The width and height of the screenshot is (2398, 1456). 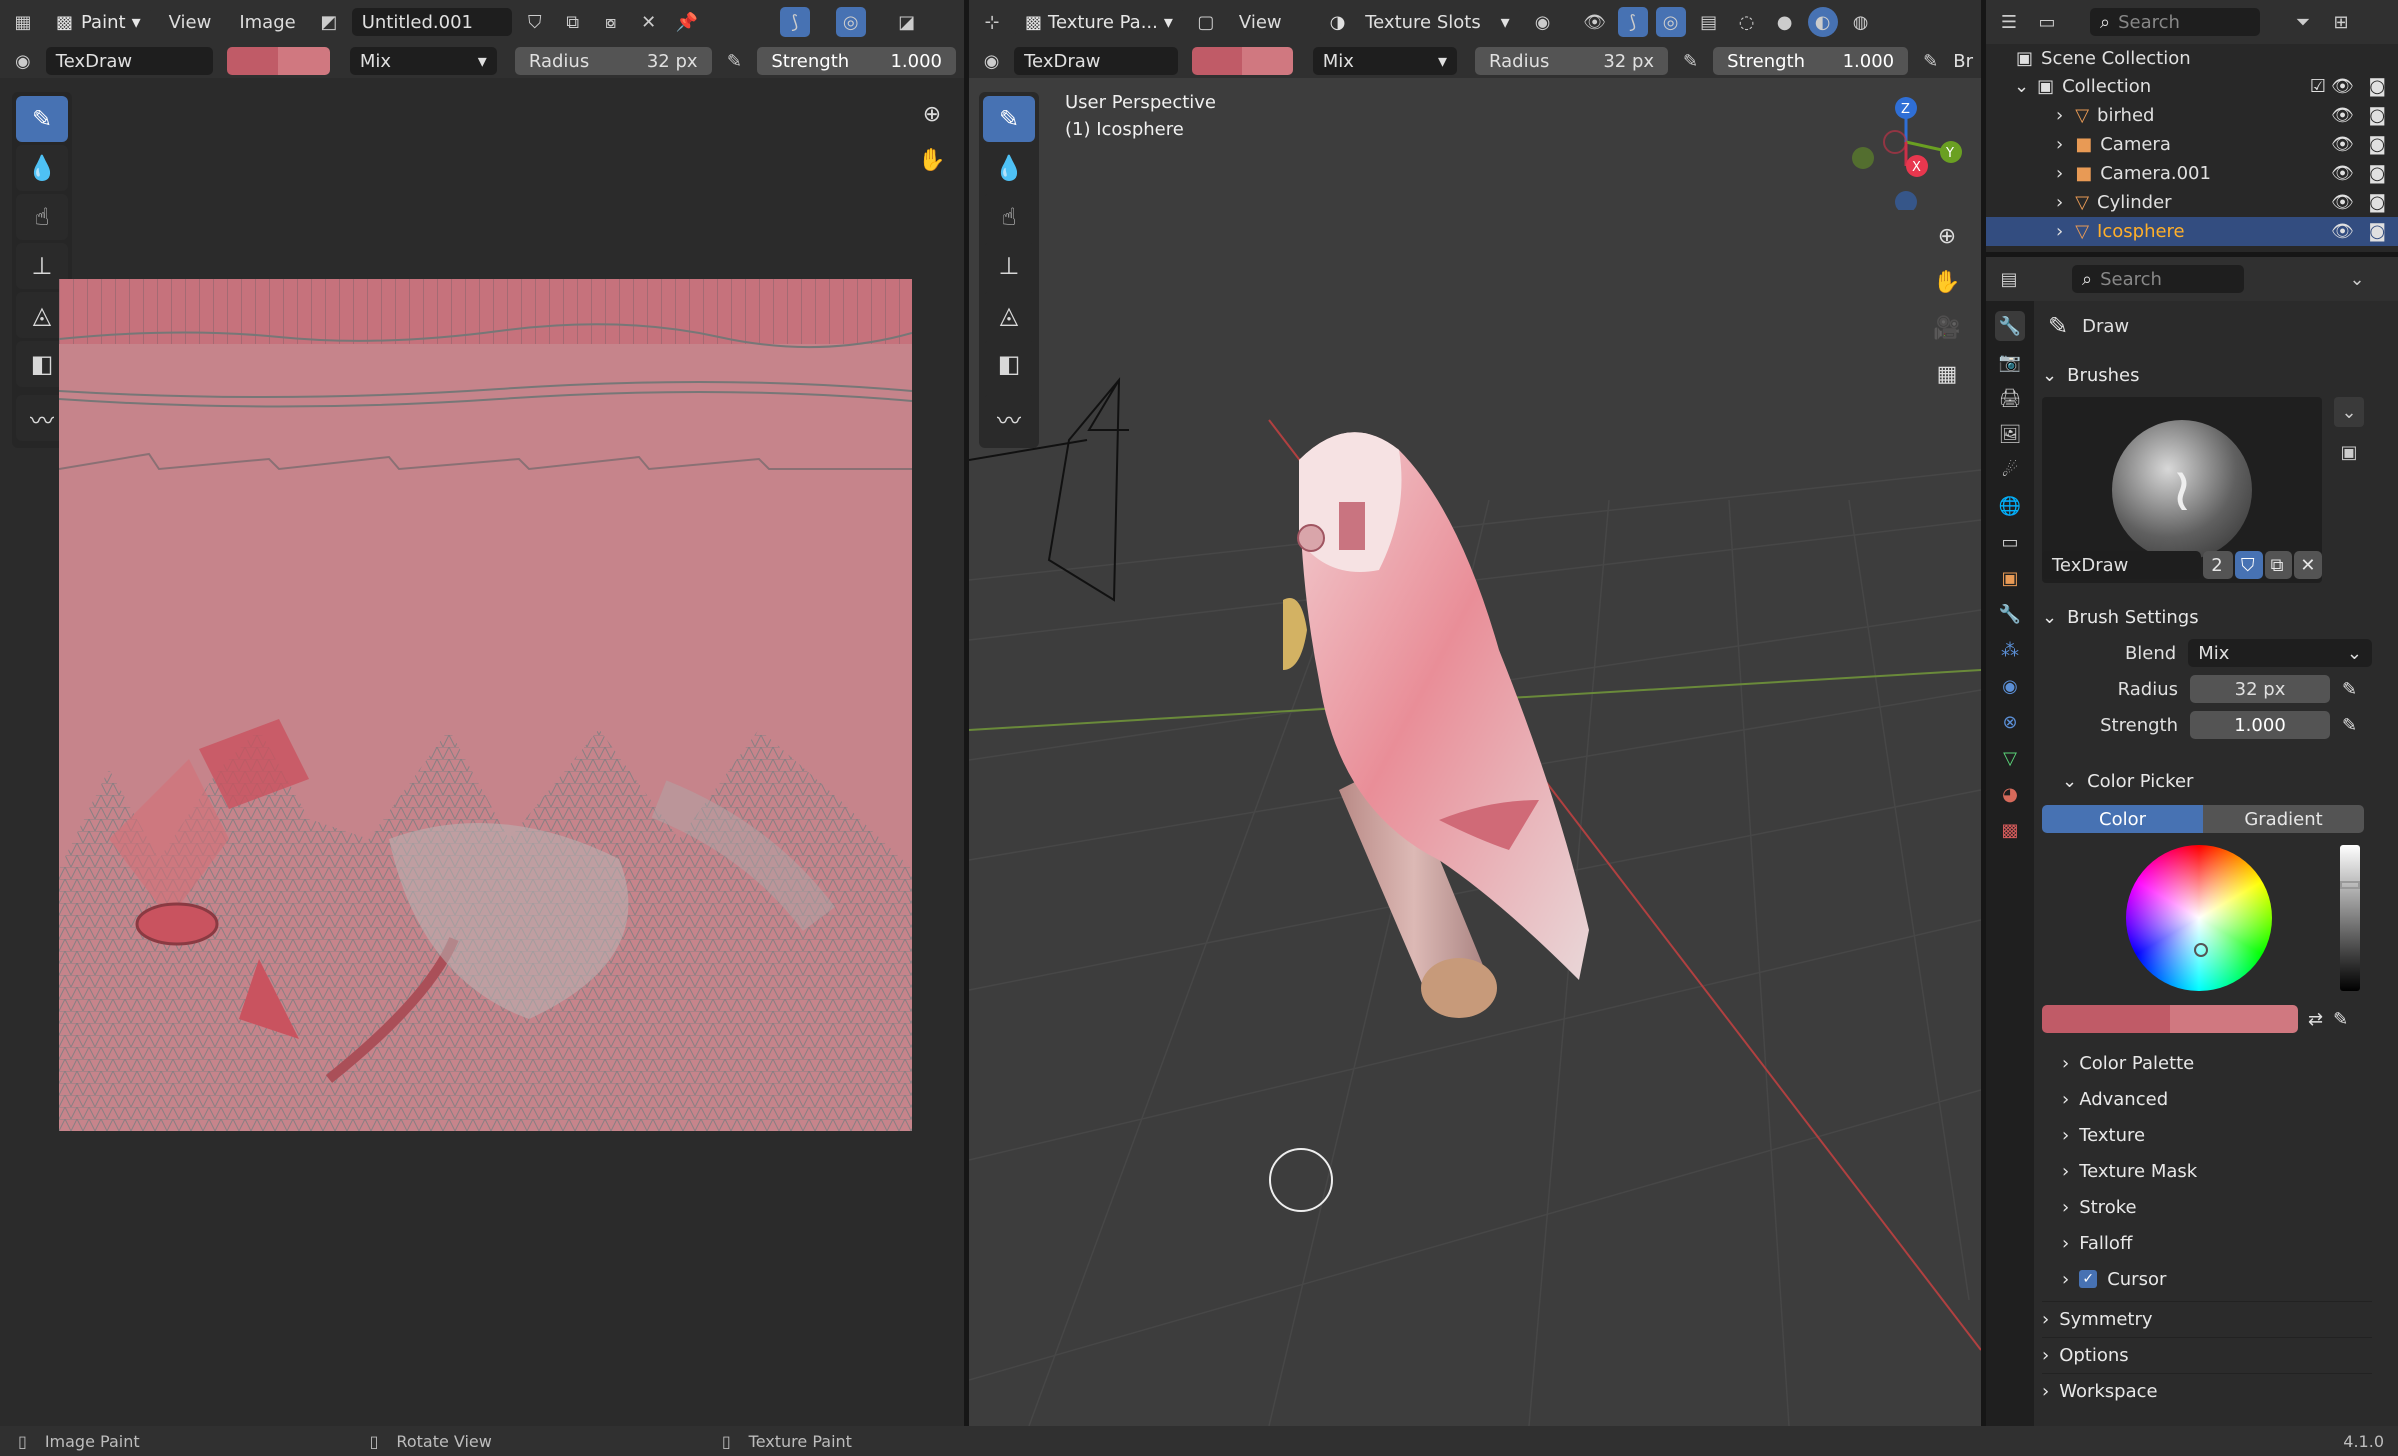 I want to click on render-tab-icon: 📷, so click(x=2010, y=362).